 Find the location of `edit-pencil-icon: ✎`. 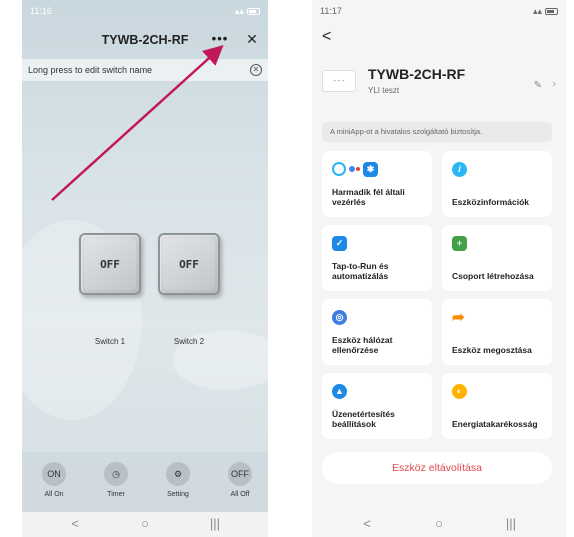

edit-pencil-icon: ✎ is located at coordinates (538, 85).